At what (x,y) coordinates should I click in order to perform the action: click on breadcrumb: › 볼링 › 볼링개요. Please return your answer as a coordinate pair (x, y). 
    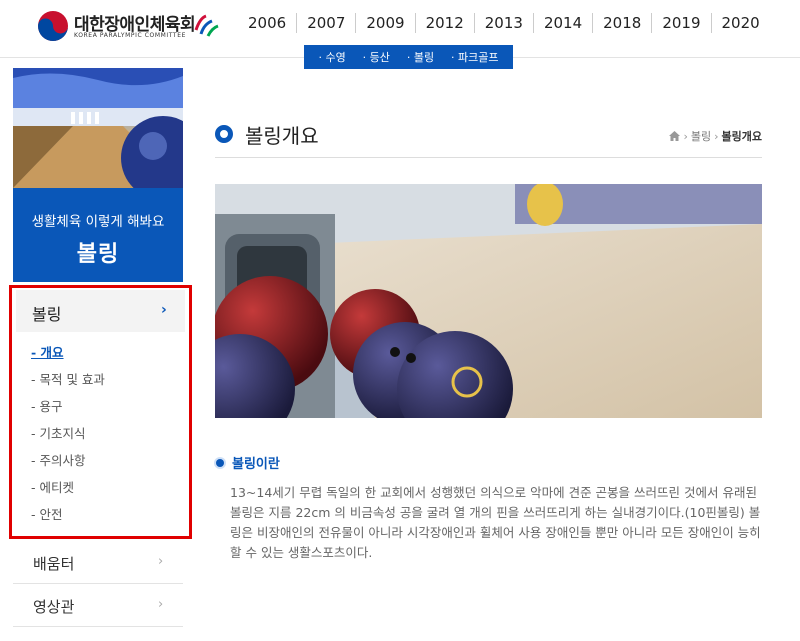
    Looking at the image, I should click on (715, 136).